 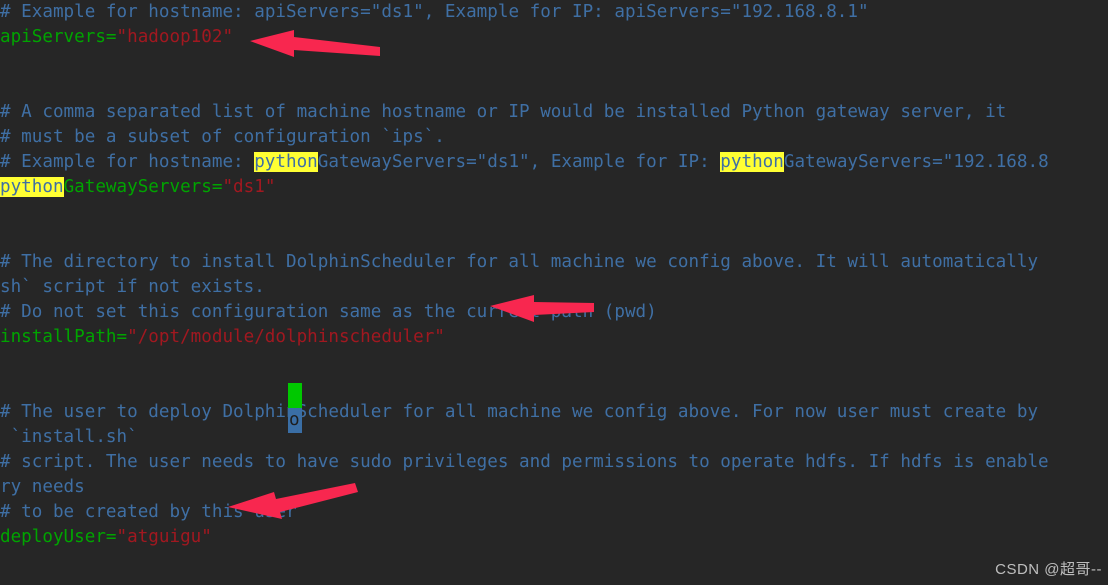 What do you see at coordinates (554, 537) in the screenshot?
I see `code-line: deployUser="atguigu"` at bounding box center [554, 537].